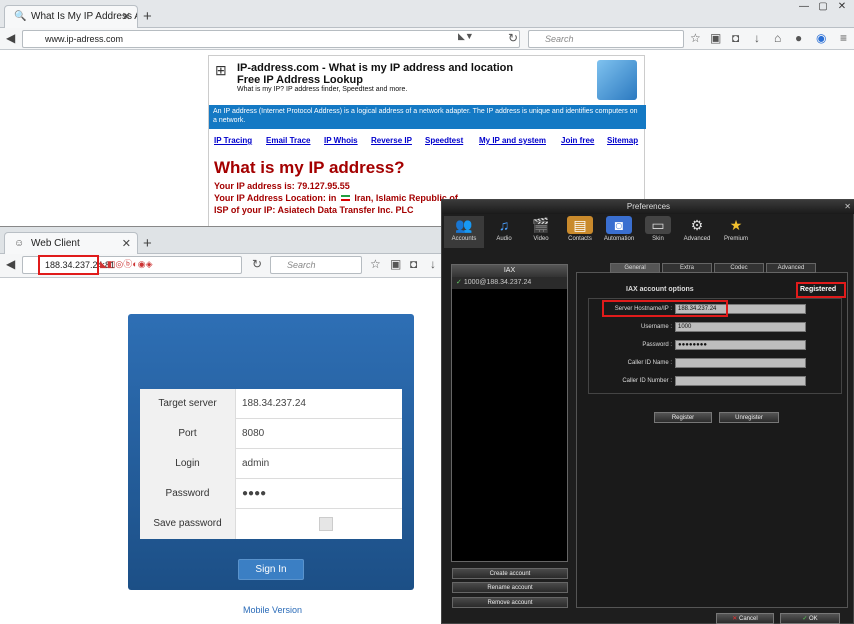 The width and height of the screenshot is (854, 624). I want to click on login-input: admin, so click(255, 464).